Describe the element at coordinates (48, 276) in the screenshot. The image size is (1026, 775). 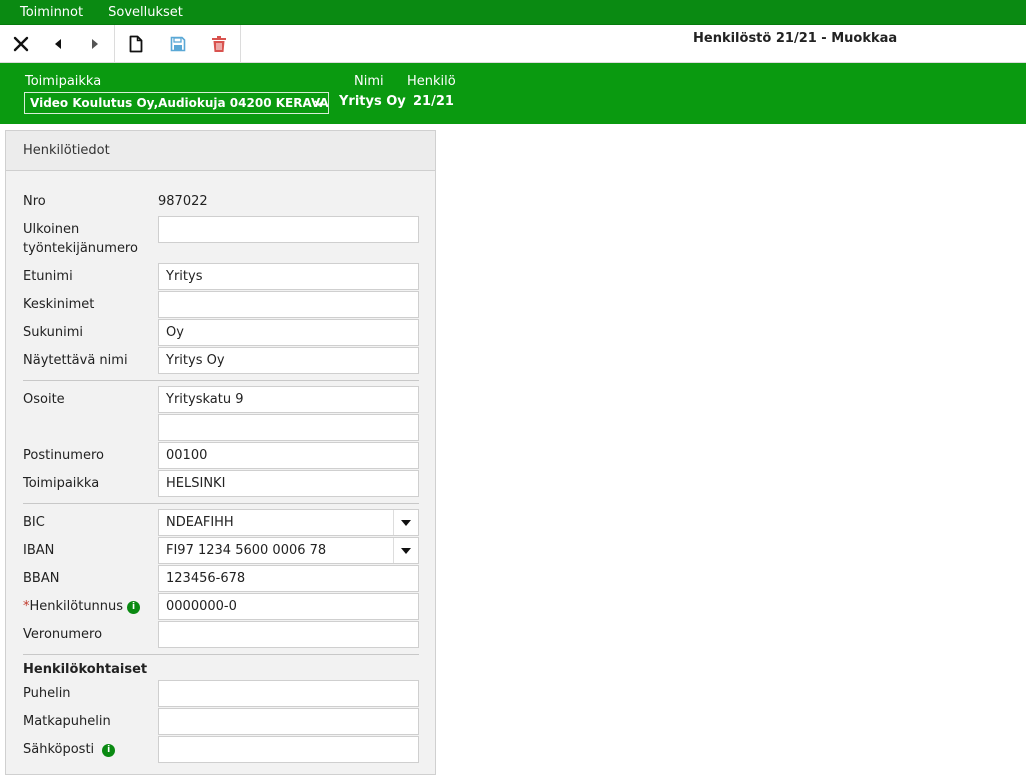
I see `first-name-label: Etunimi` at that location.